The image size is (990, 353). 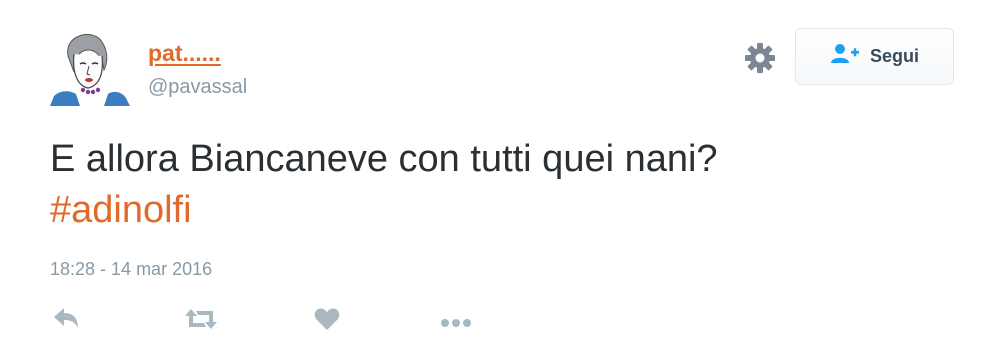 What do you see at coordinates (197, 87) in the screenshot?
I see `author-handle: @pavassal` at bounding box center [197, 87].